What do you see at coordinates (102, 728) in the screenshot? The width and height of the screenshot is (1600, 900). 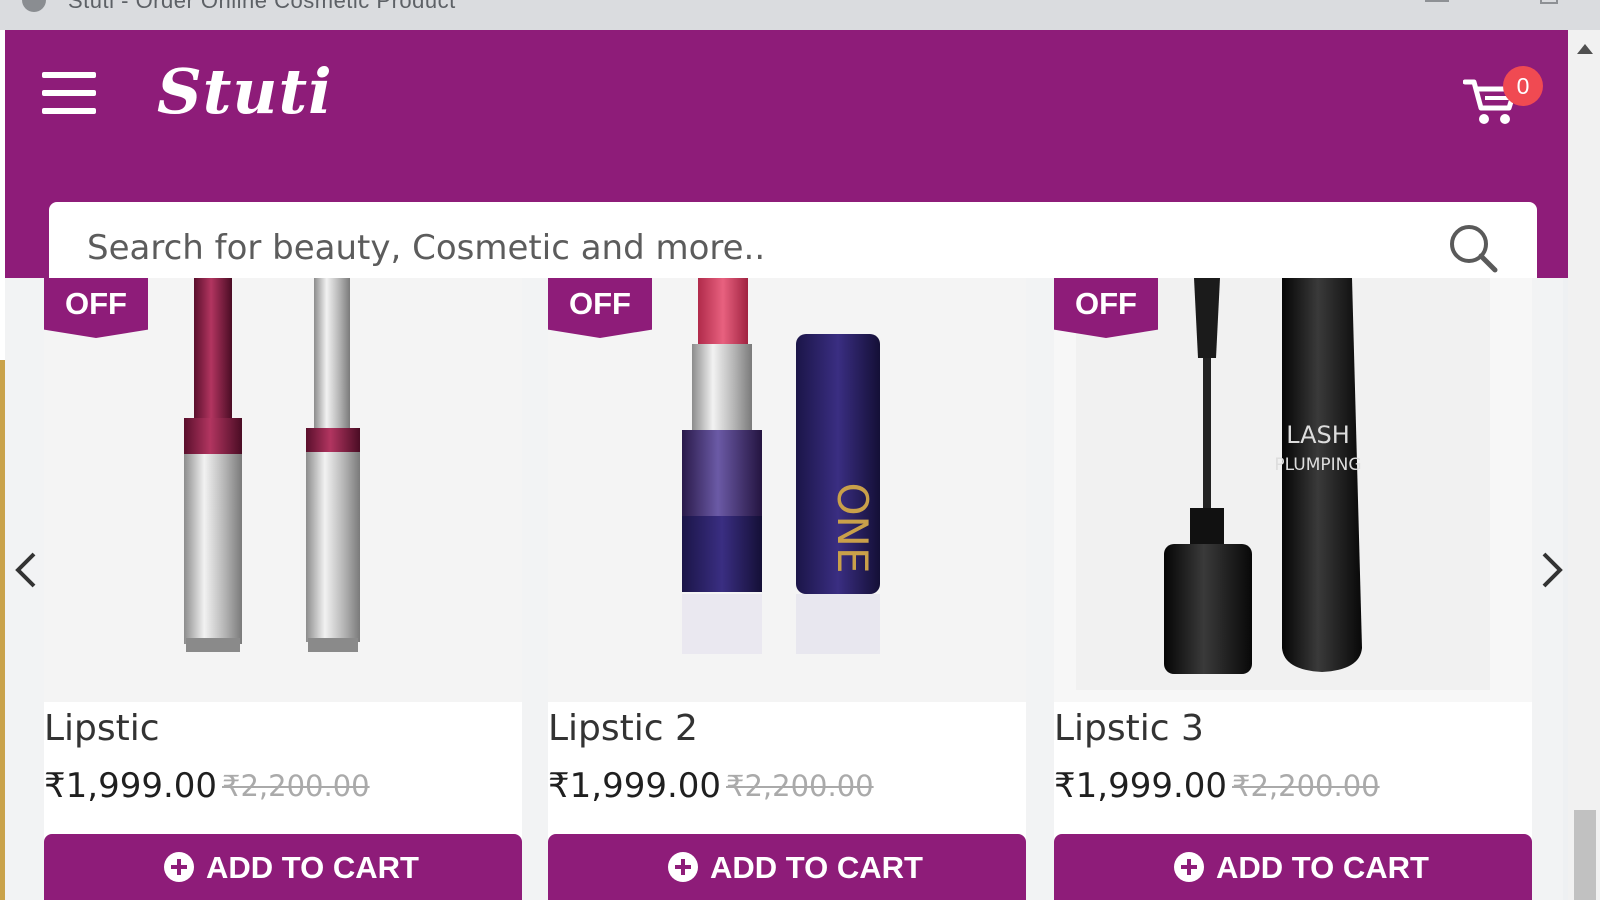 I see `product-name: Lipstic` at bounding box center [102, 728].